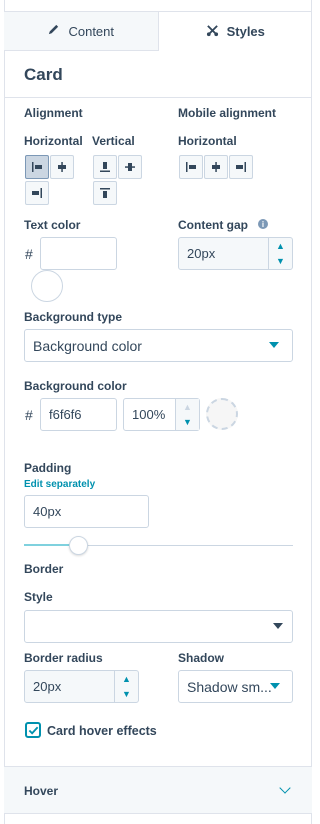  What do you see at coordinates (29, 254) in the screenshot?
I see `text-color-hash: #` at bounding box center [29, 254].